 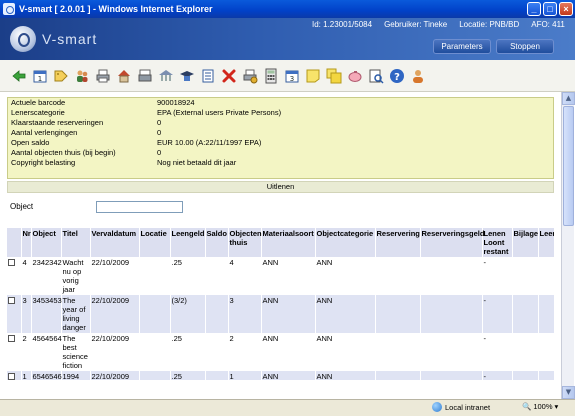 What do you see at coordinates (9, 9) in the screenshot?
I see `browser-icon` at bounding box center [9, 9].